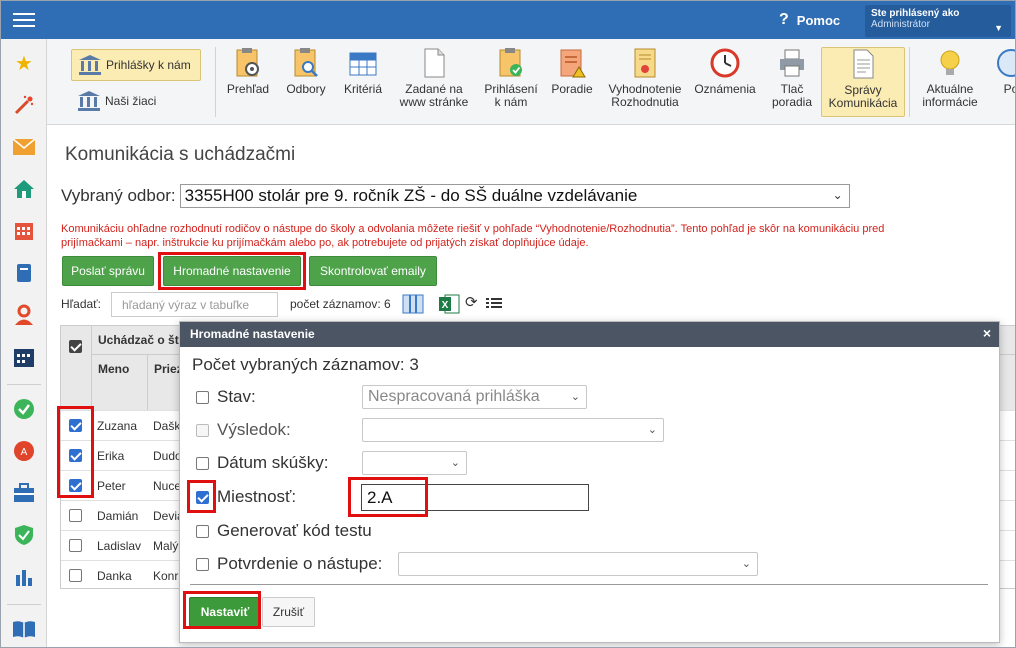  Describe the element at coordinates (111, 486) in the screenshot. I see `cell-meno: Peter` at that location.